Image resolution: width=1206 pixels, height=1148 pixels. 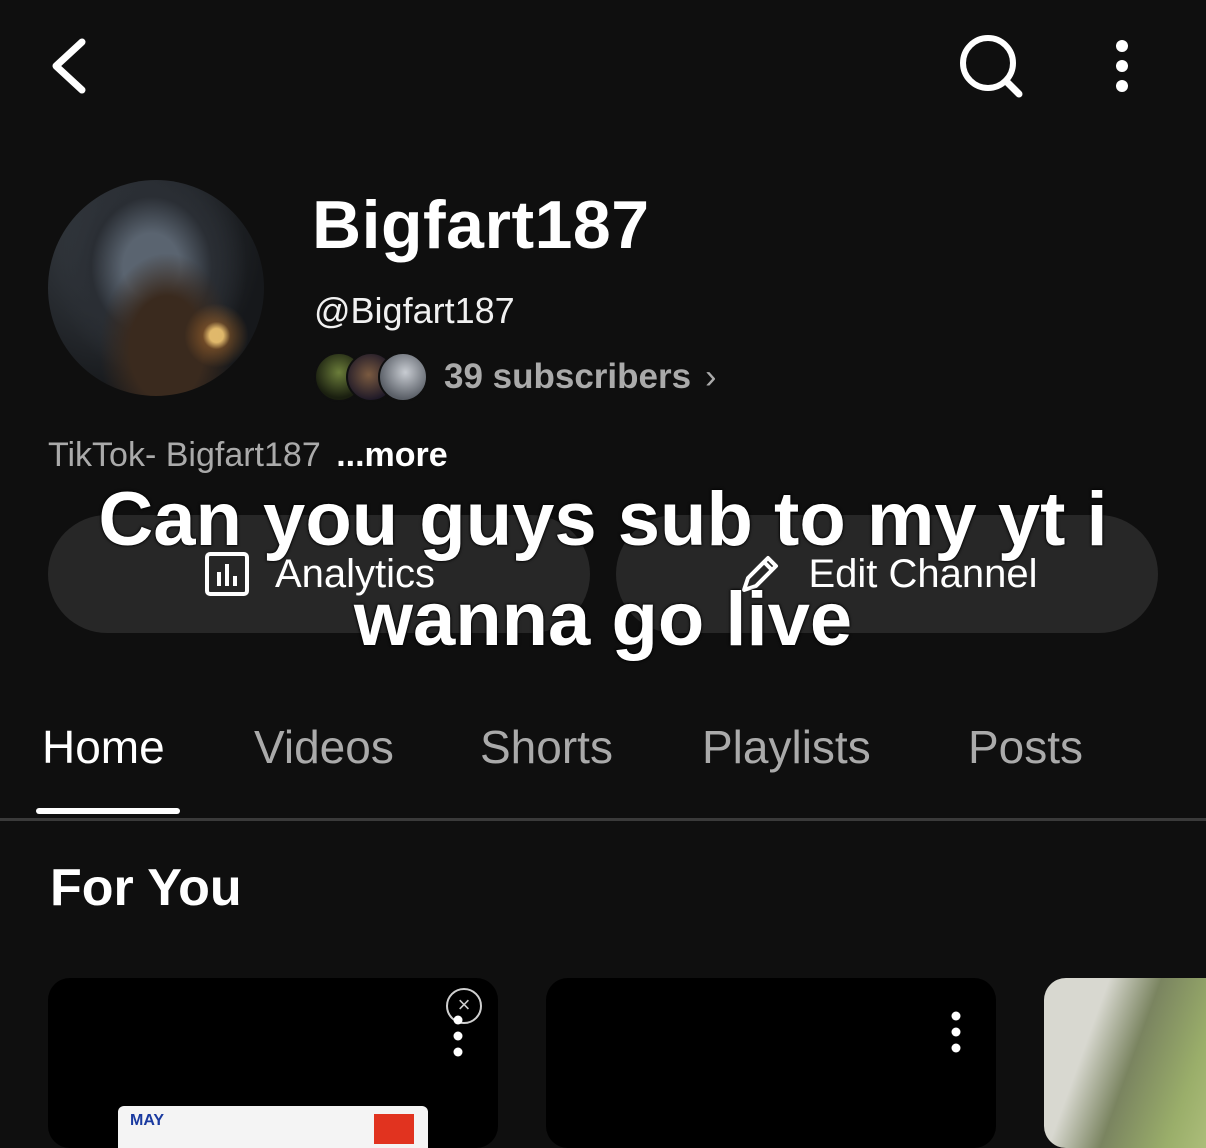 What do you see at coordinates (414, 310) in the screenshot?
I see `channel-handle: @Bigfart187` at bounding box center [414, 310].